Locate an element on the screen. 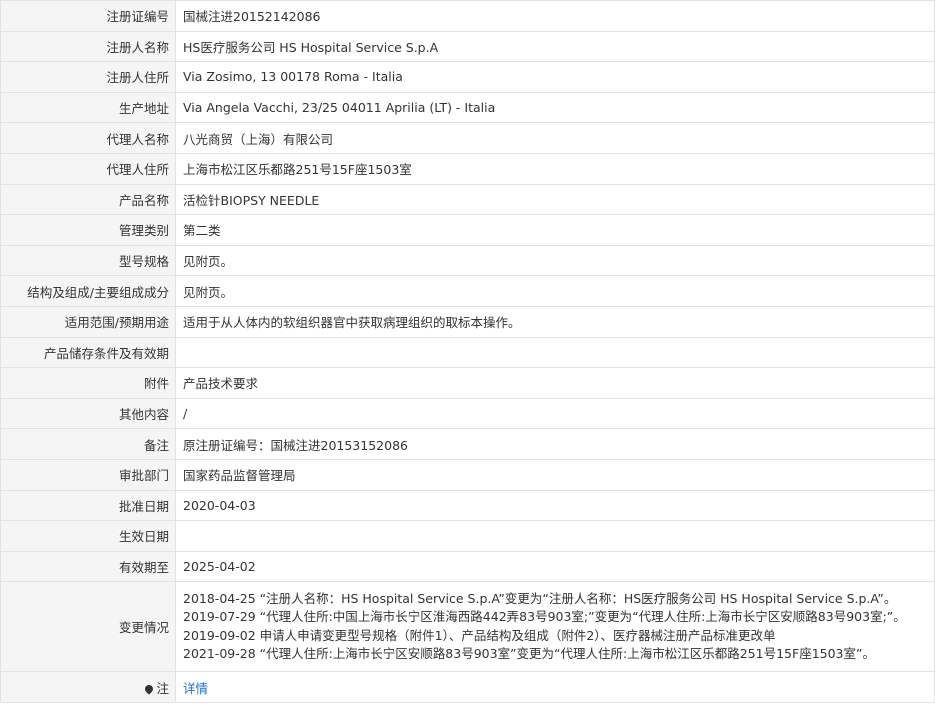 This screenshot has height=711, width=935. info-row: 注册人住所 Via Zosimo, 13 00178 Roma - Italia is located at coordinates (467, 77).